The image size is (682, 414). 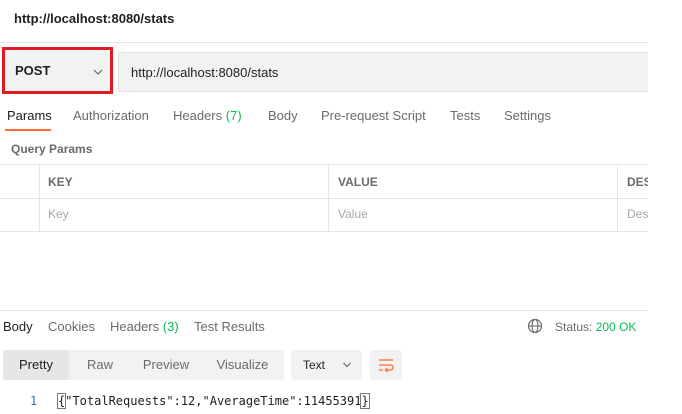 I want to click on tab-tests: Tests, so click(x=465, y=115).